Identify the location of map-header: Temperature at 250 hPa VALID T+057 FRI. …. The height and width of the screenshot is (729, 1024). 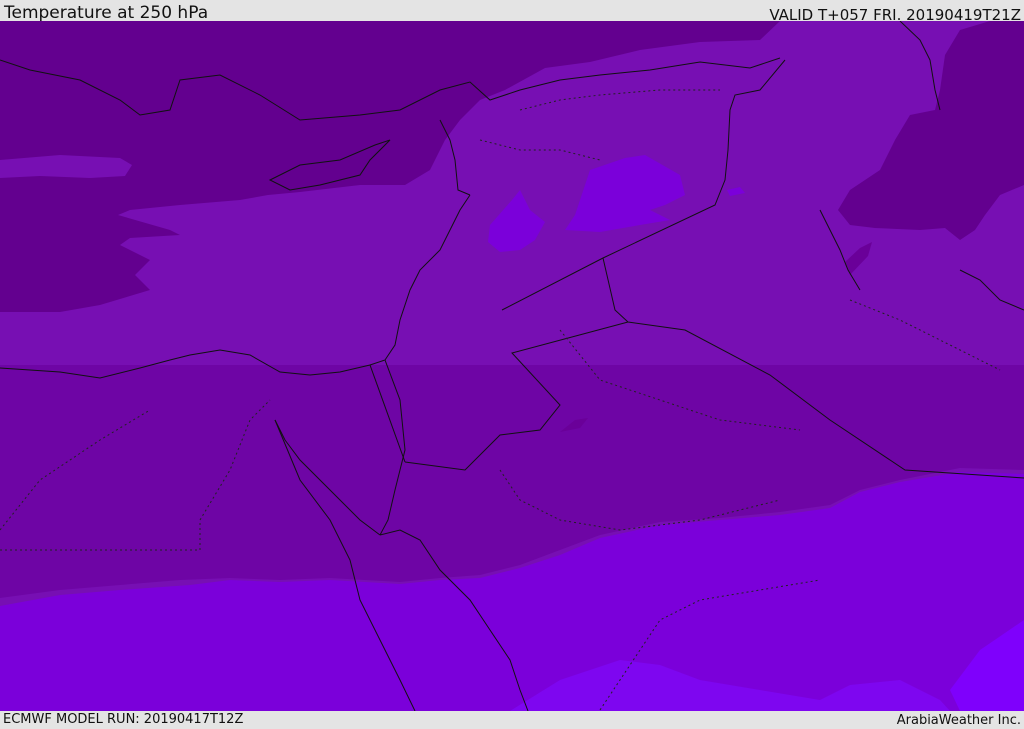
(512, 12).